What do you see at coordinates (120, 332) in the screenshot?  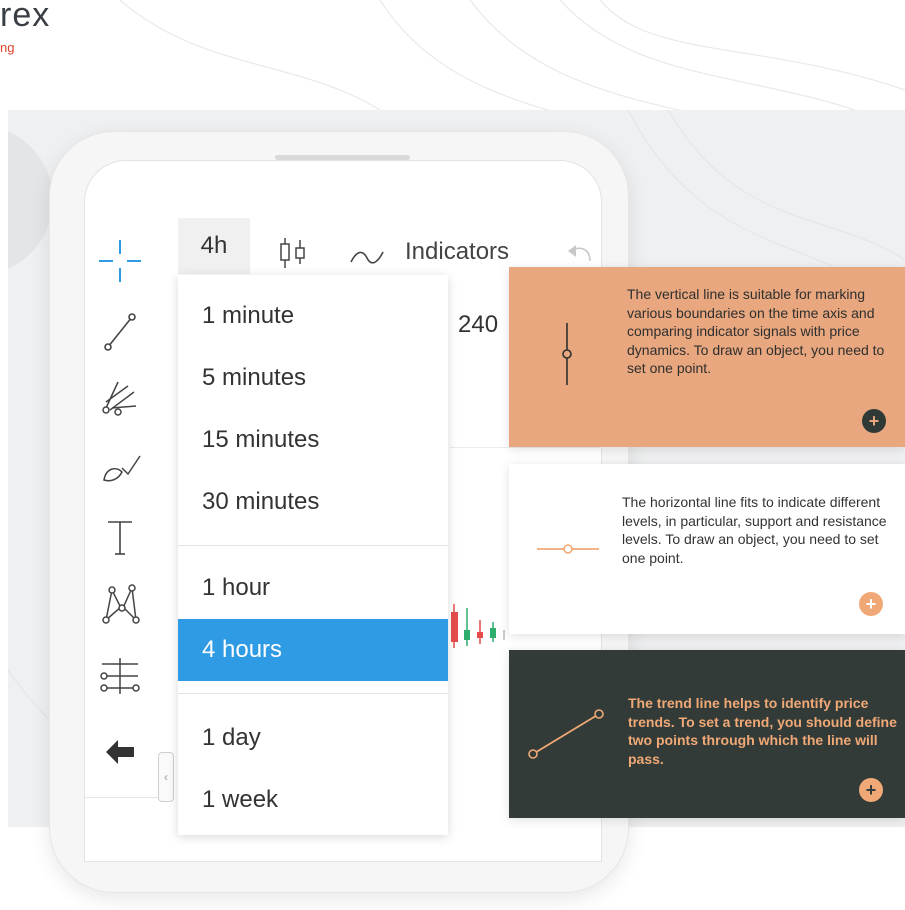 I see `line-tool-icon` at bounding box center [120, 332].